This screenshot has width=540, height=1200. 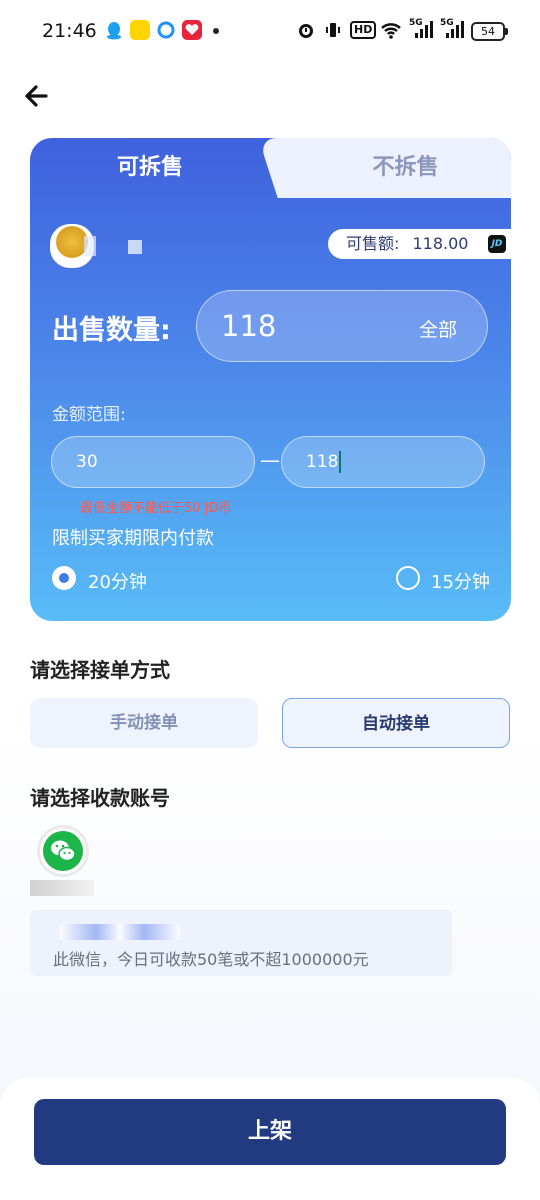 I want to click on quantity-input: 118 全部, so click(x=342, y=326).